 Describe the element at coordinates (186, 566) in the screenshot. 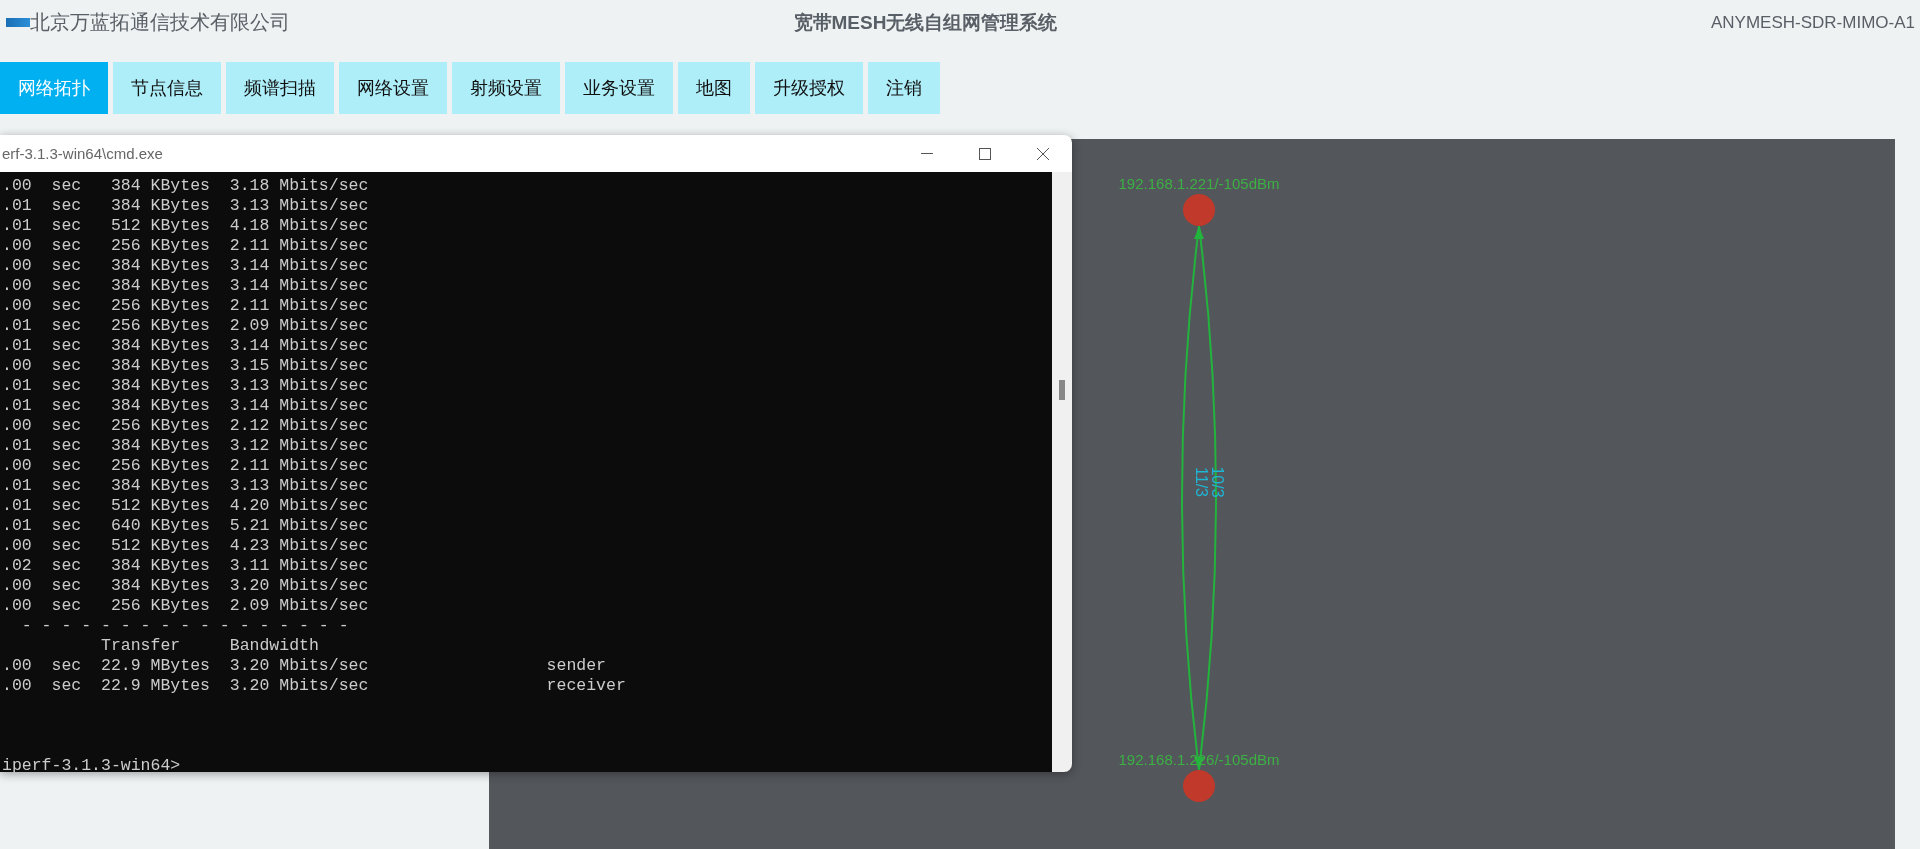

I see `terminal-line: .02 sec 384 KBytes 3.11 Mbits/sec` at that location.